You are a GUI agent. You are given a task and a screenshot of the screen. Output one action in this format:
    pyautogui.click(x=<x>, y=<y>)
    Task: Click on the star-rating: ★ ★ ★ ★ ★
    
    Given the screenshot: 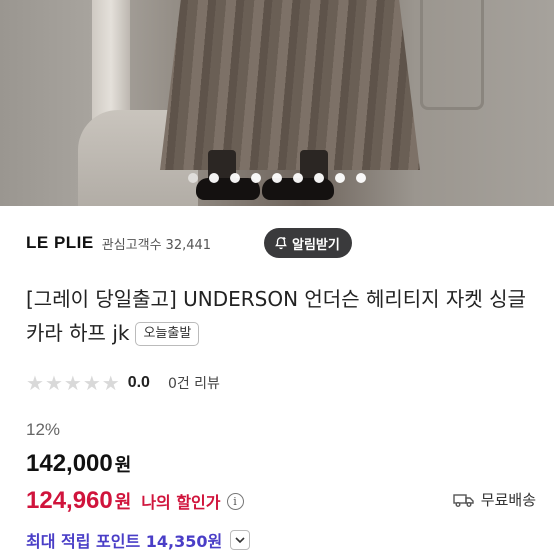 What is the action you would take?
    pyautogui.click(x=73, y=383)
    